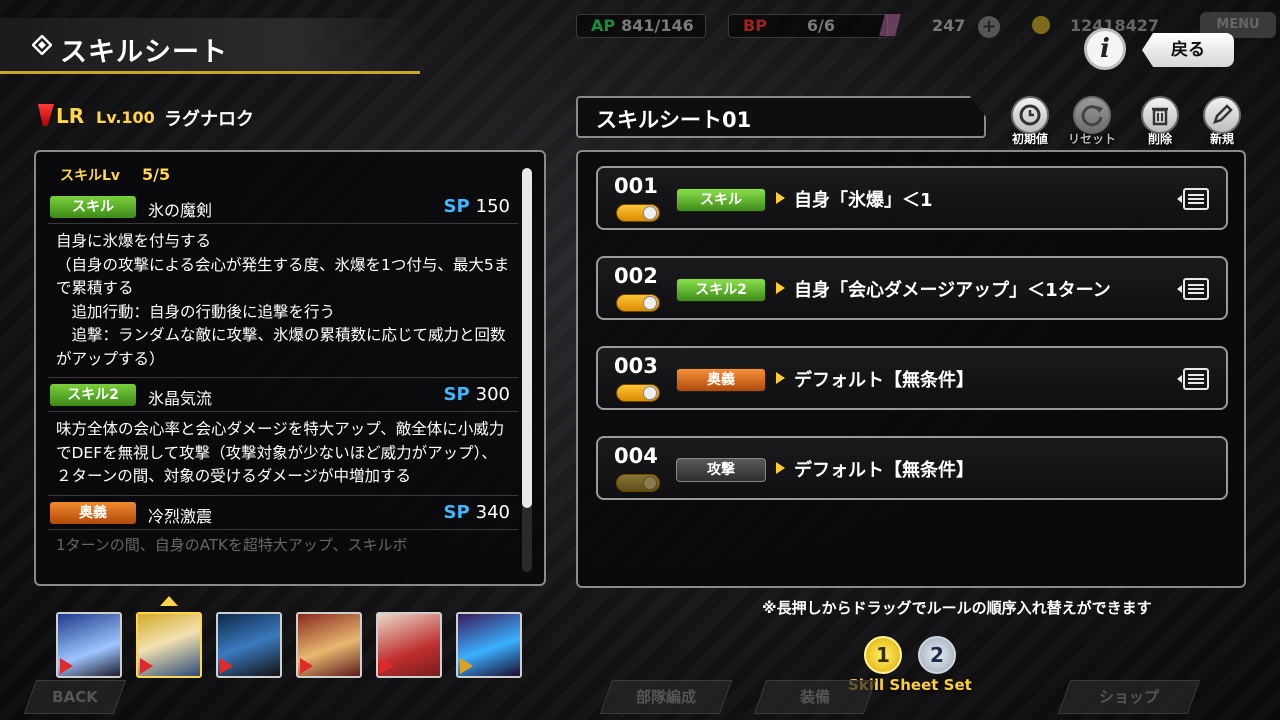 This screenshot has height=720, width=1280. I want to click on reset-button: リセット, so click(1092, 121).